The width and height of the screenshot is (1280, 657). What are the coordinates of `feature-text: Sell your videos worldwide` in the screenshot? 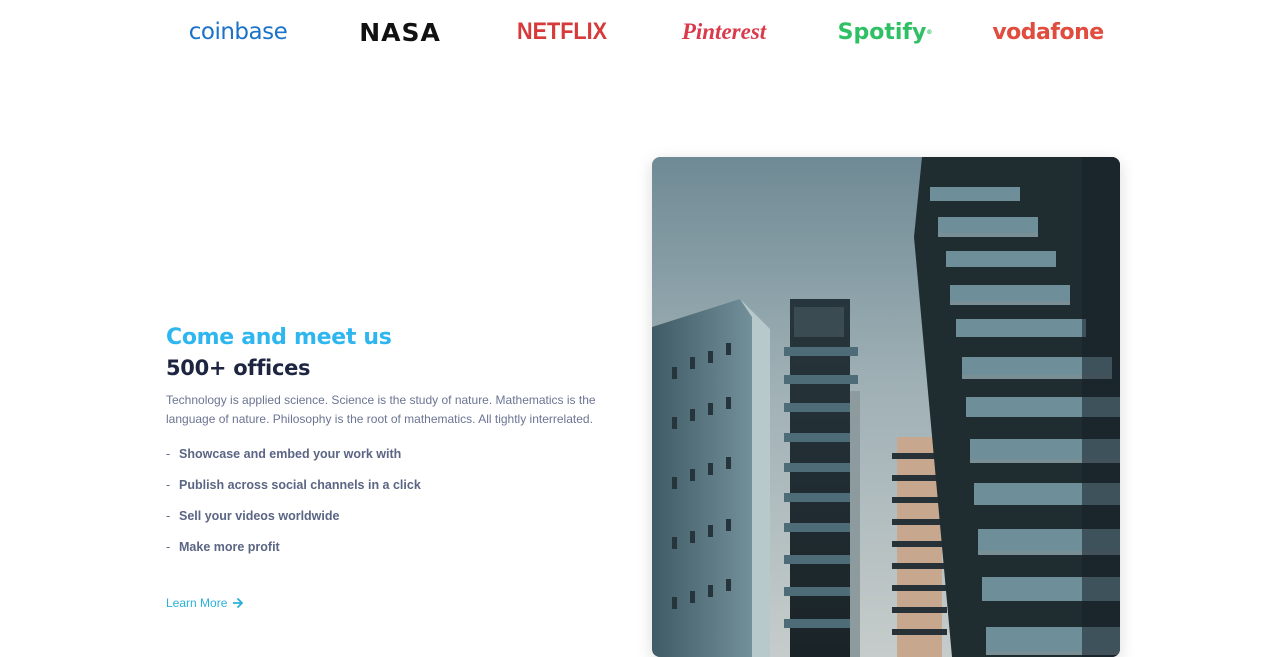 It's located at (259, 516).